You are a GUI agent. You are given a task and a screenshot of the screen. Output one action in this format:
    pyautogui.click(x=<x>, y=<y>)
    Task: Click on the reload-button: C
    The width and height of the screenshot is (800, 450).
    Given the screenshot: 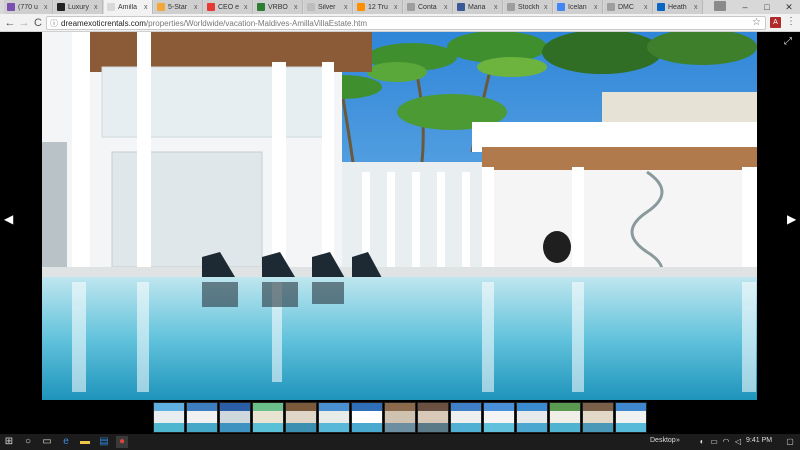 What is the action you would take?
    pyautogui.click(x=38, y=23)
    